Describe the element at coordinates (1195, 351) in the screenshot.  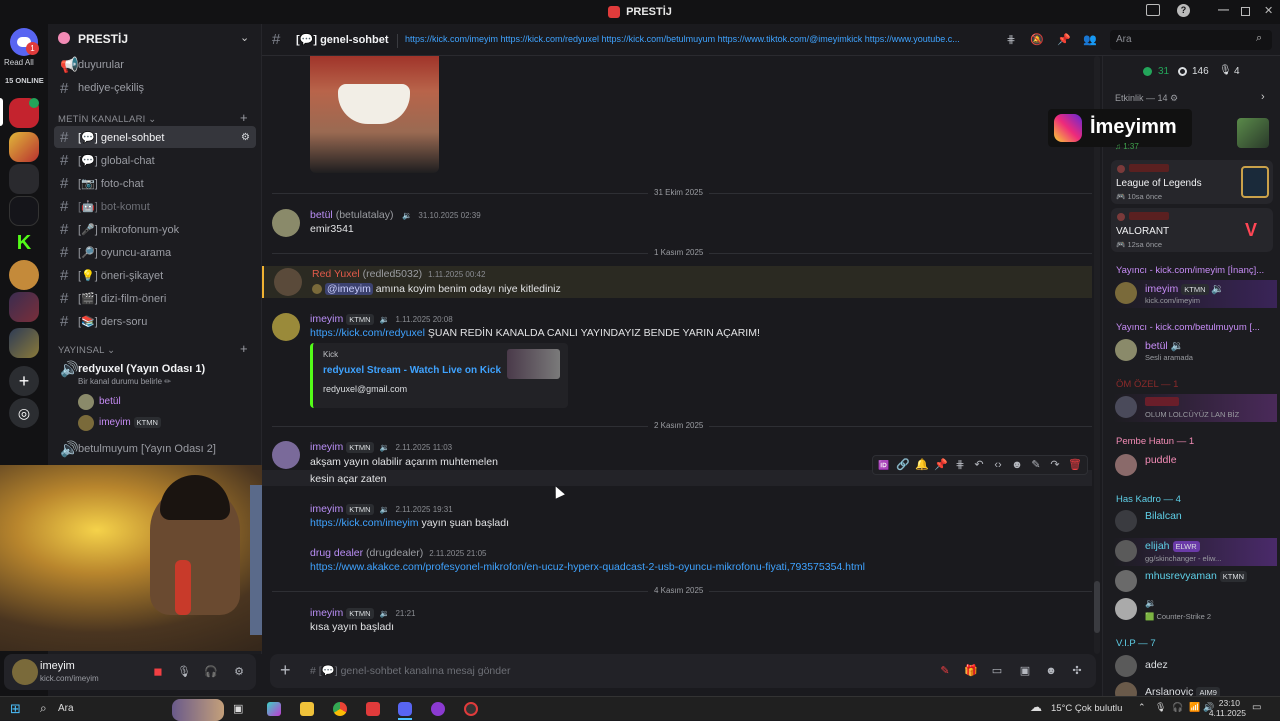
I see `member-row: betül 🔉 Sesli aramada` at that location.